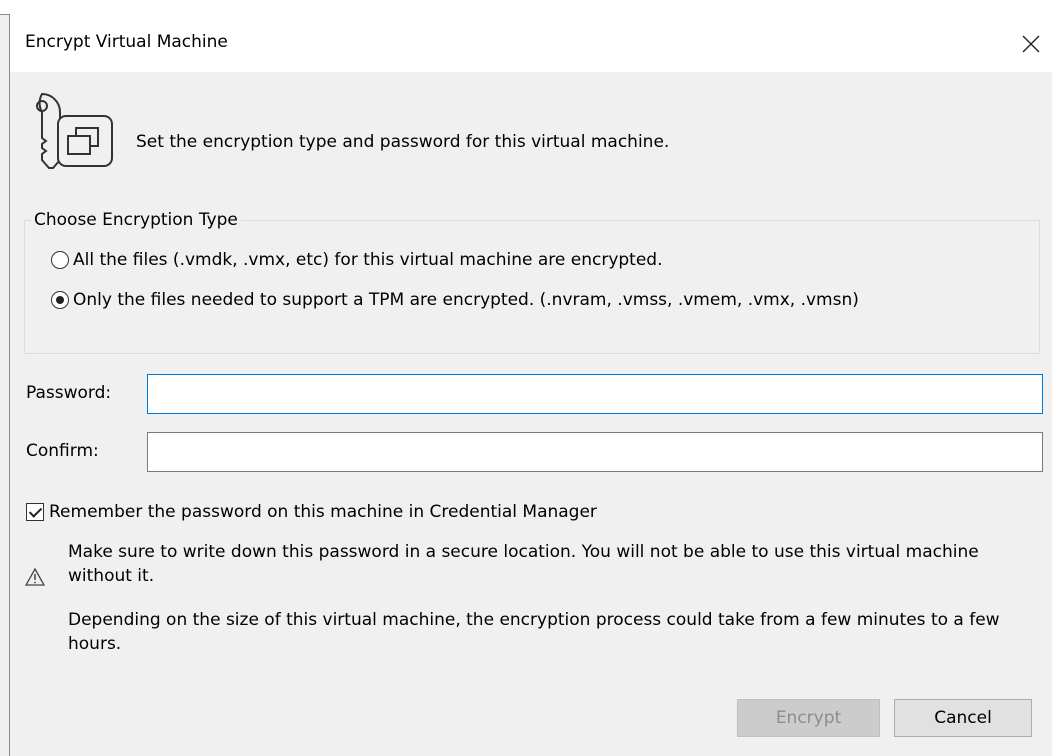 Image resolution: width=1052 pixels, height=756 pixels. I want to click on radio-button-selected, so click(60, 300).